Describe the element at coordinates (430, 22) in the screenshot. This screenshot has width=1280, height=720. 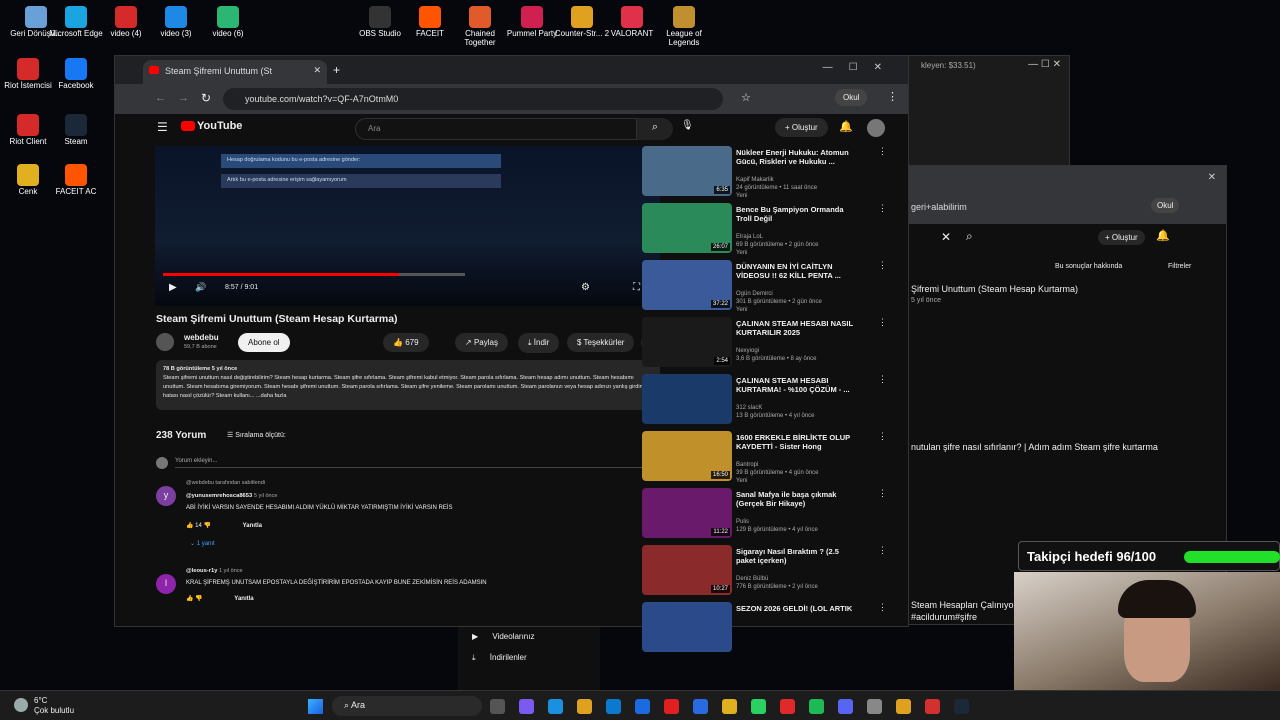
I see `desktop-icon: FACEIT` at that location.